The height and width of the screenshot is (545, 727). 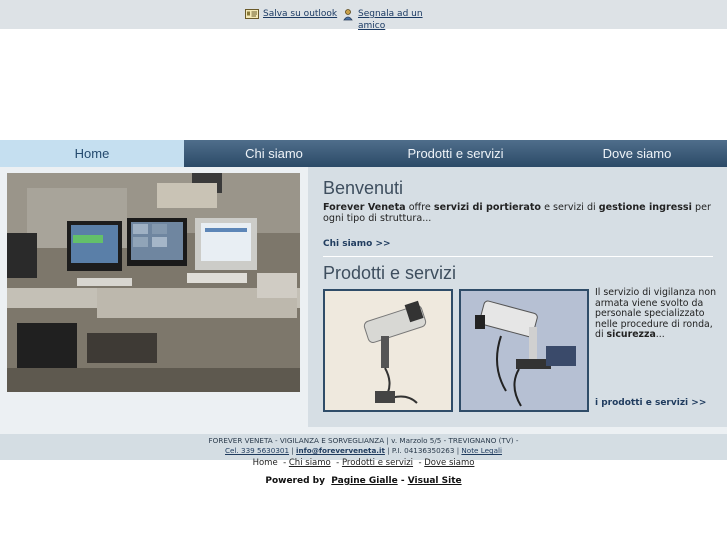 I want to click on nav-chi-siamo: Chi siamo, so click(x=274, y=153).